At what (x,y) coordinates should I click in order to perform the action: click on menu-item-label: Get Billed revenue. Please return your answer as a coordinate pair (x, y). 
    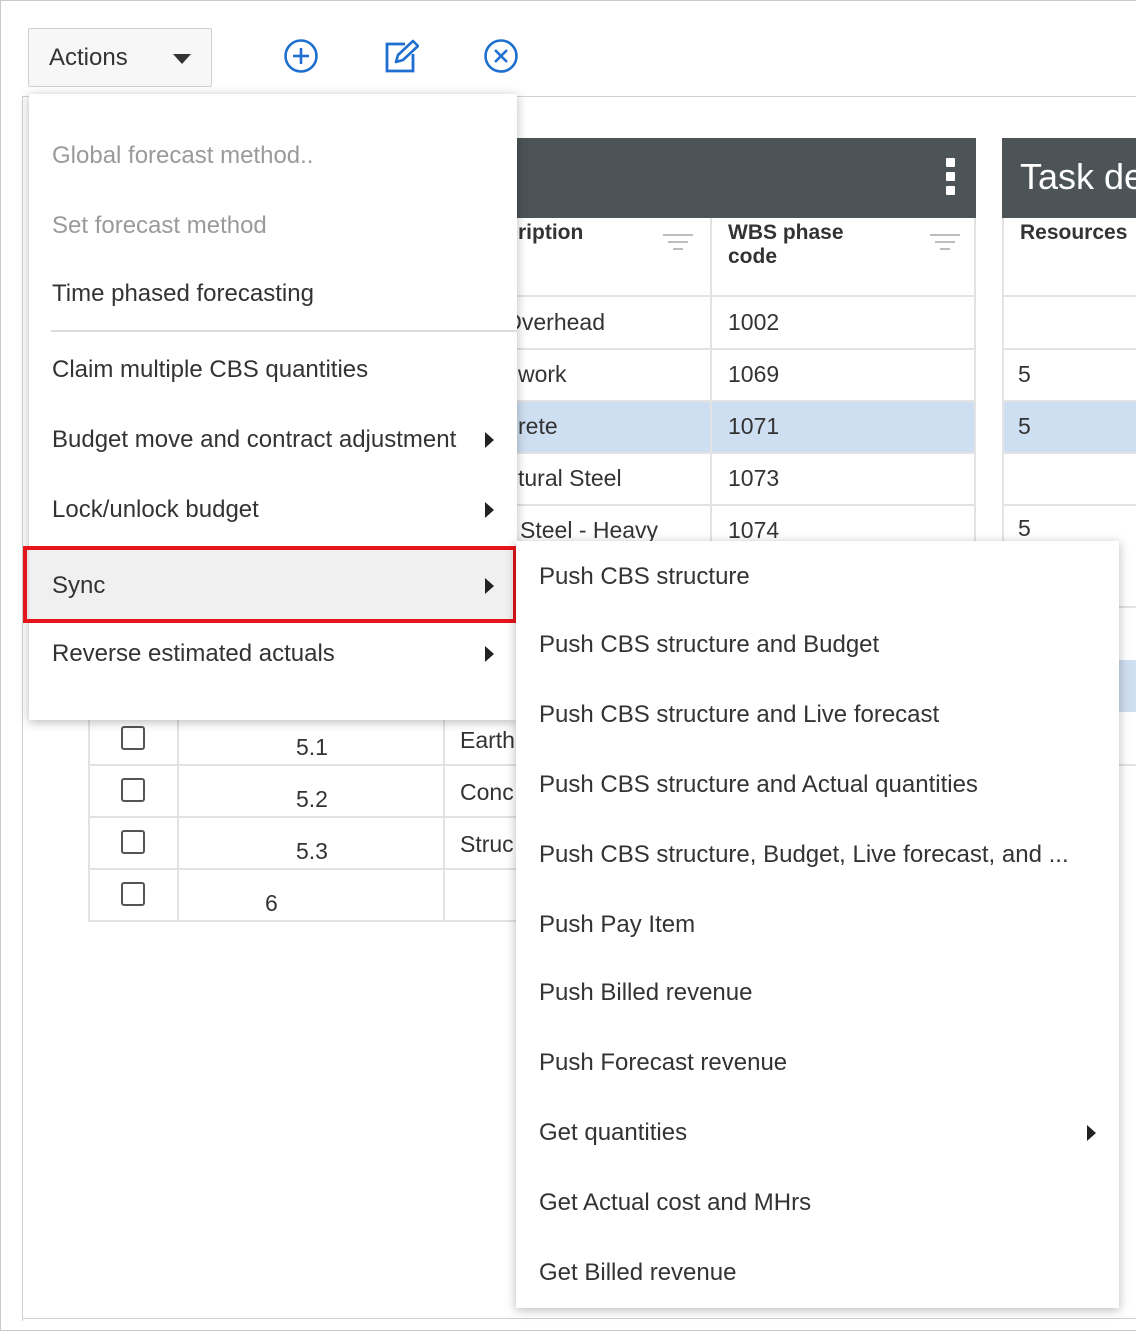
    Looking at the image, I should click on (638, 1272).